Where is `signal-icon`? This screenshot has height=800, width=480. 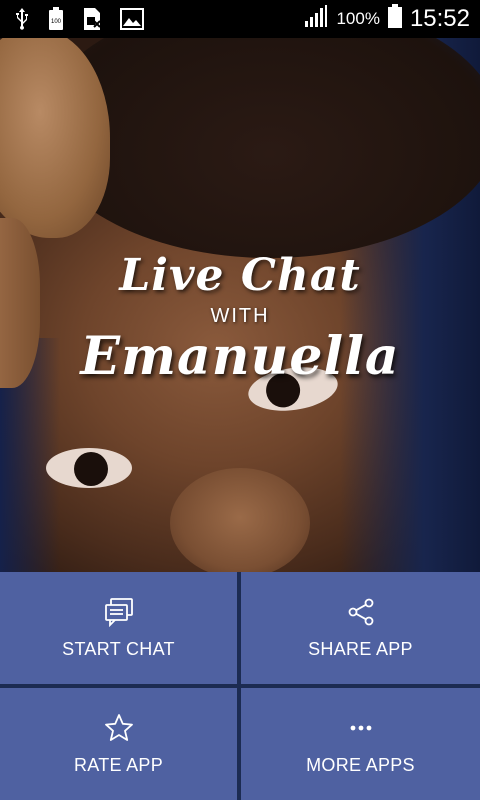 signal-icon is located at coordinates (316, 18).